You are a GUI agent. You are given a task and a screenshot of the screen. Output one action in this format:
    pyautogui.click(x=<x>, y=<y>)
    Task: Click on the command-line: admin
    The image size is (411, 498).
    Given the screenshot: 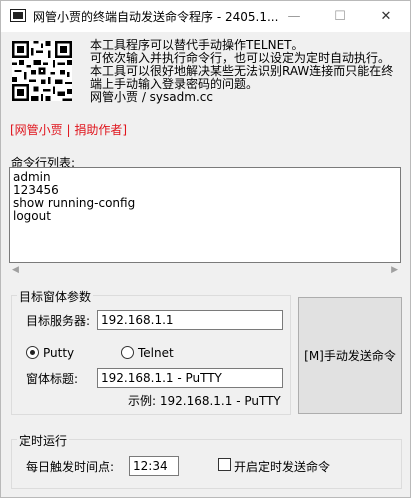 What is the action you would take?
    pyautogui.click(x=32, y=177)
    